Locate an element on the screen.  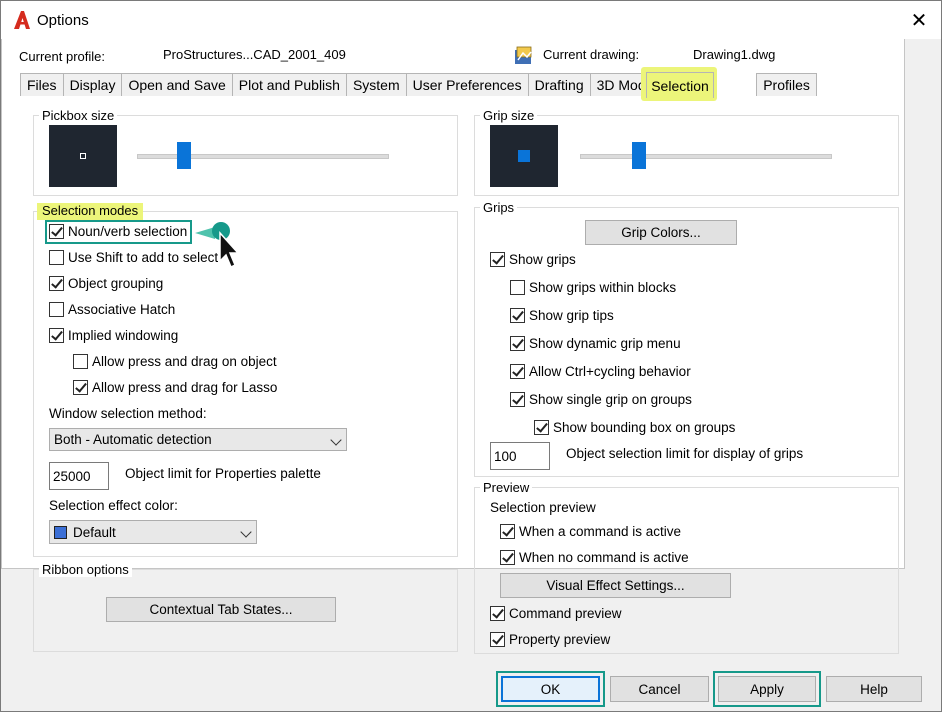
pickbox-square is located at coordinates (83, 156).